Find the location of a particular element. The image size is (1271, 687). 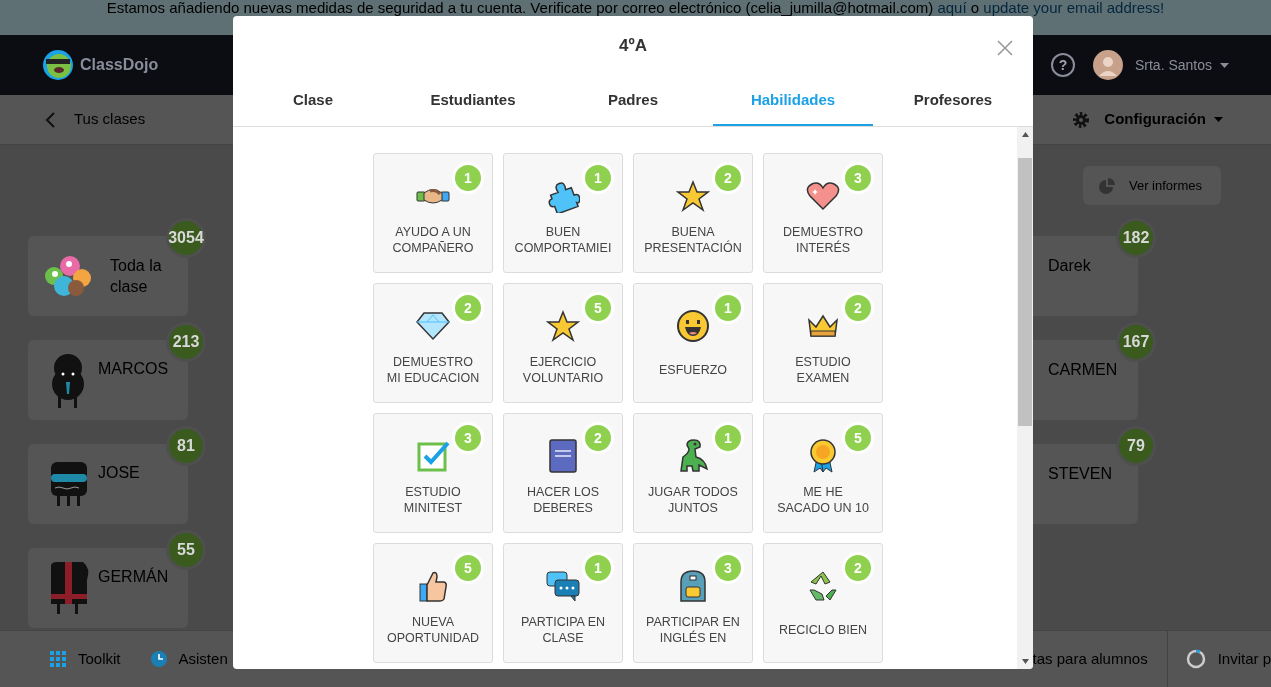

skill-tile: ESTUDIO MINITEST 3 is located at coordinates (433, 473).